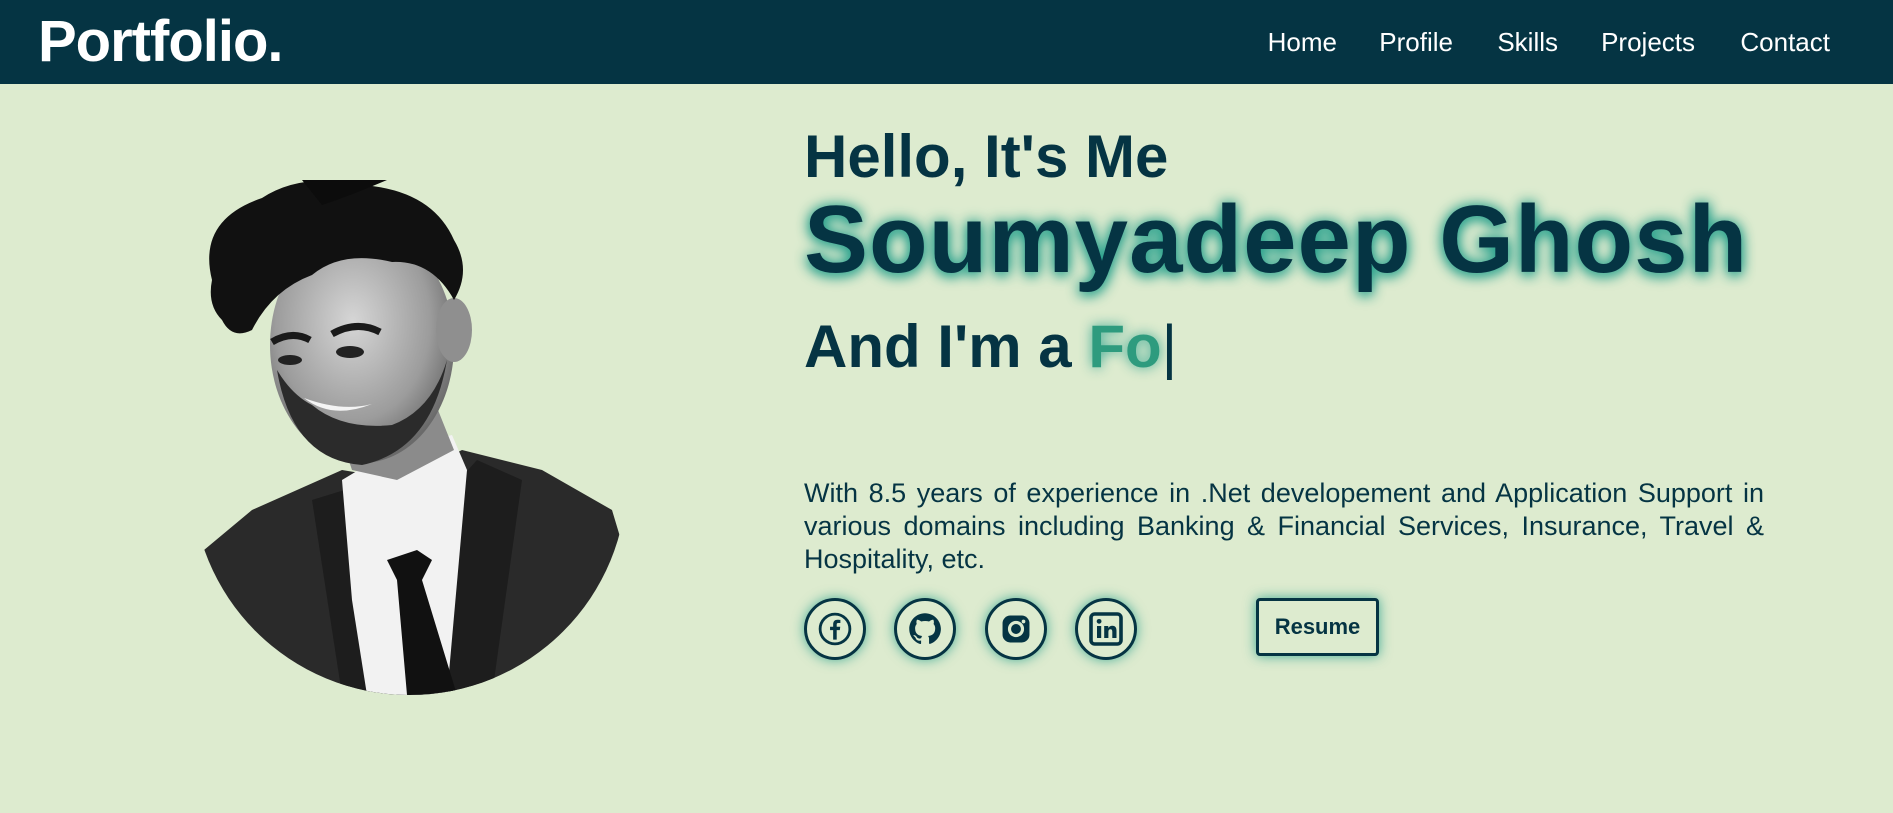  I want to click on typing-cursor: |, so click(1169, 346).